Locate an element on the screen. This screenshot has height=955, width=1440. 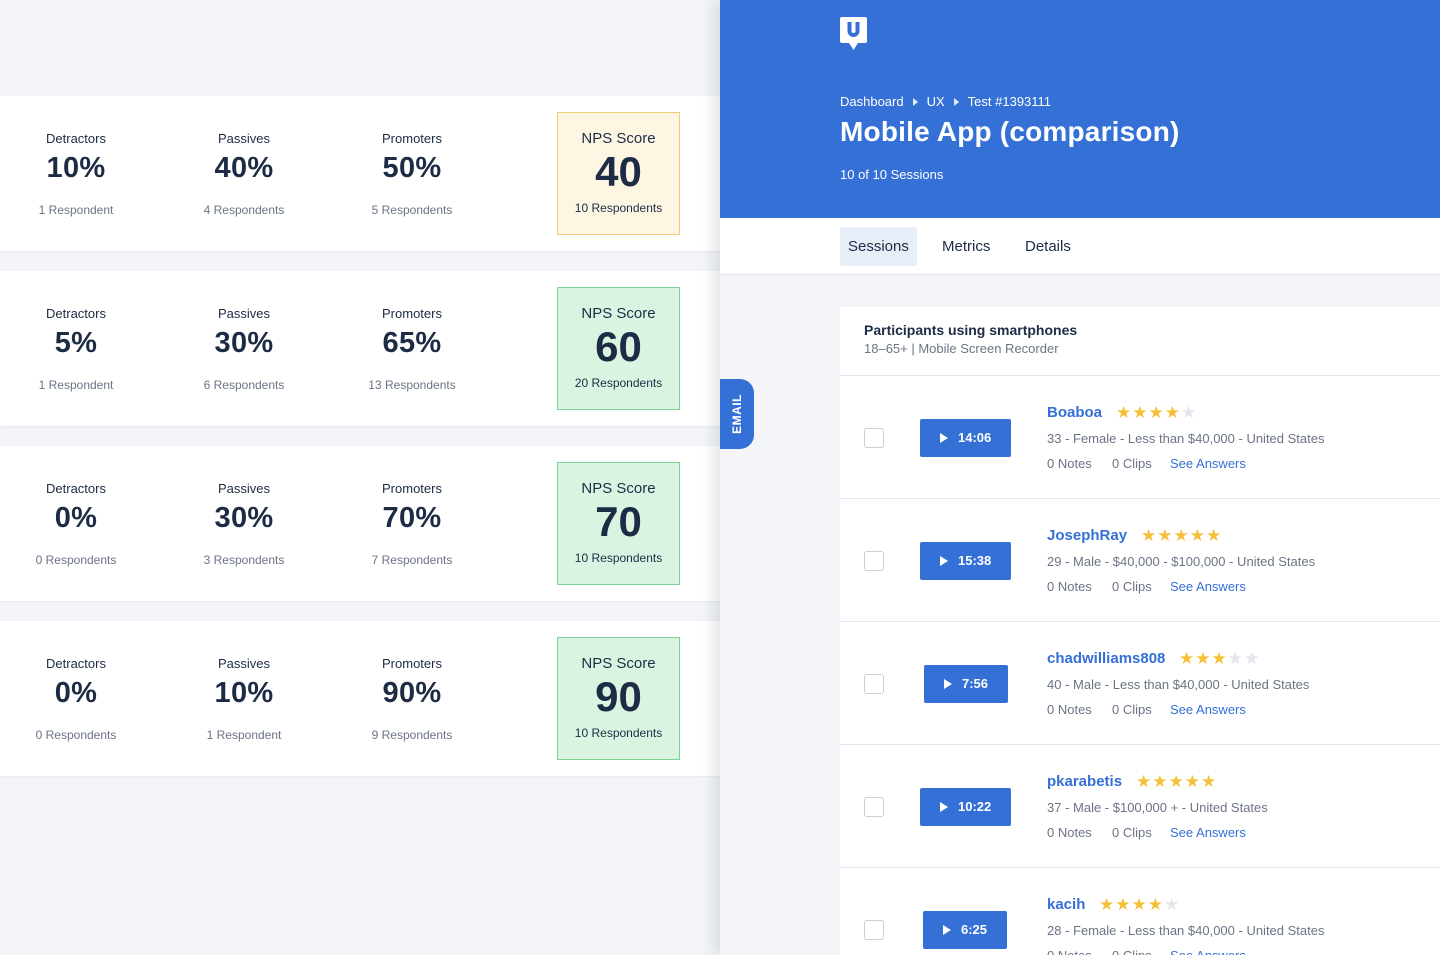
detractors-respondents: 0 Respondents is located at coordinates (76, 735).